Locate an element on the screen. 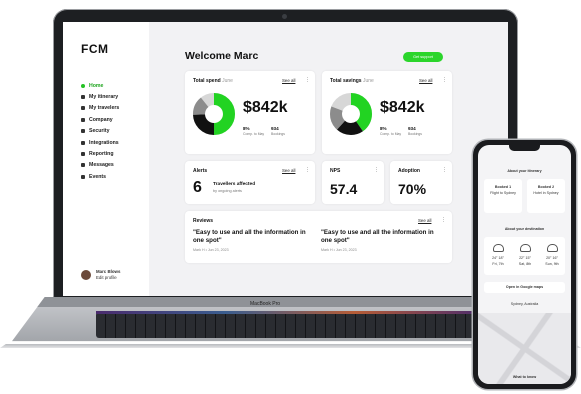 The width and height of the screenshot is (581, 394). sidebar-item-events: Events is located at coordinates (100, 176).